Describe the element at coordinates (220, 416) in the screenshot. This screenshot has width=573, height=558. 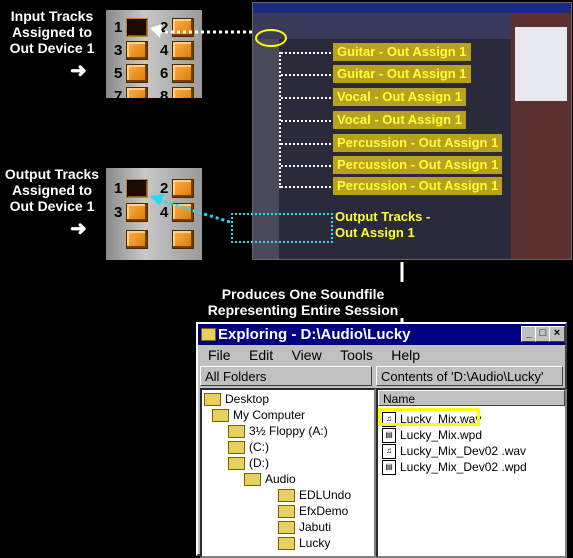
I see `computer-icon` at that location.